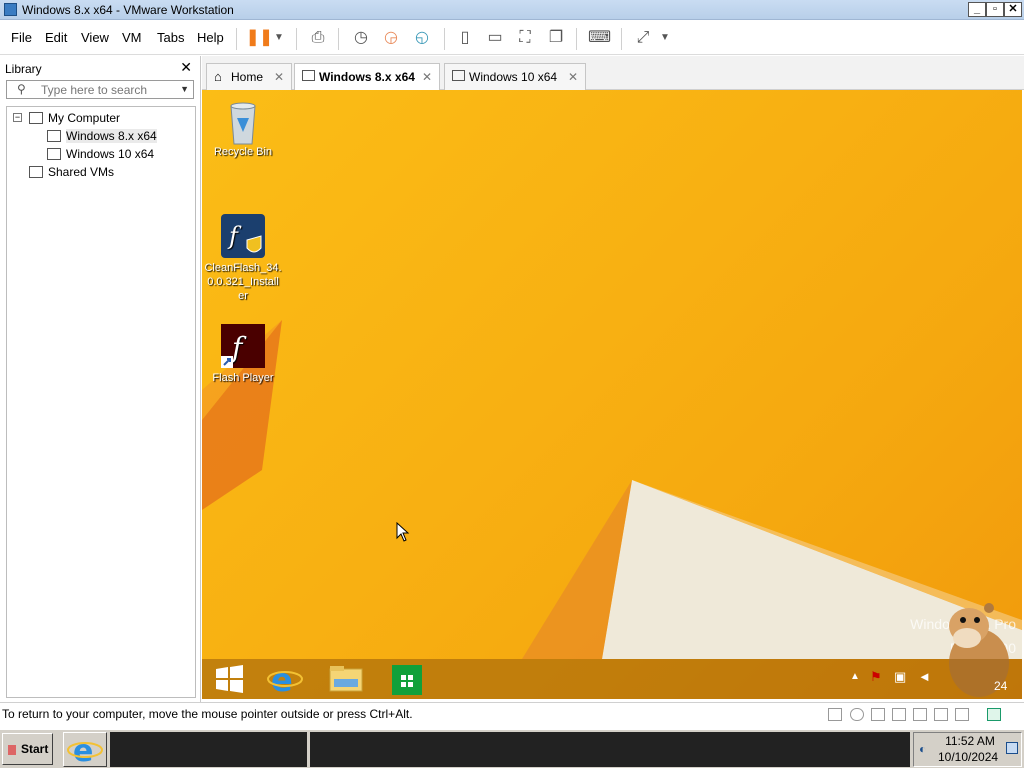 This screenshot has height=769, width=1024. I want to click on full-screen-icon: ⛶, so click(525, 38).